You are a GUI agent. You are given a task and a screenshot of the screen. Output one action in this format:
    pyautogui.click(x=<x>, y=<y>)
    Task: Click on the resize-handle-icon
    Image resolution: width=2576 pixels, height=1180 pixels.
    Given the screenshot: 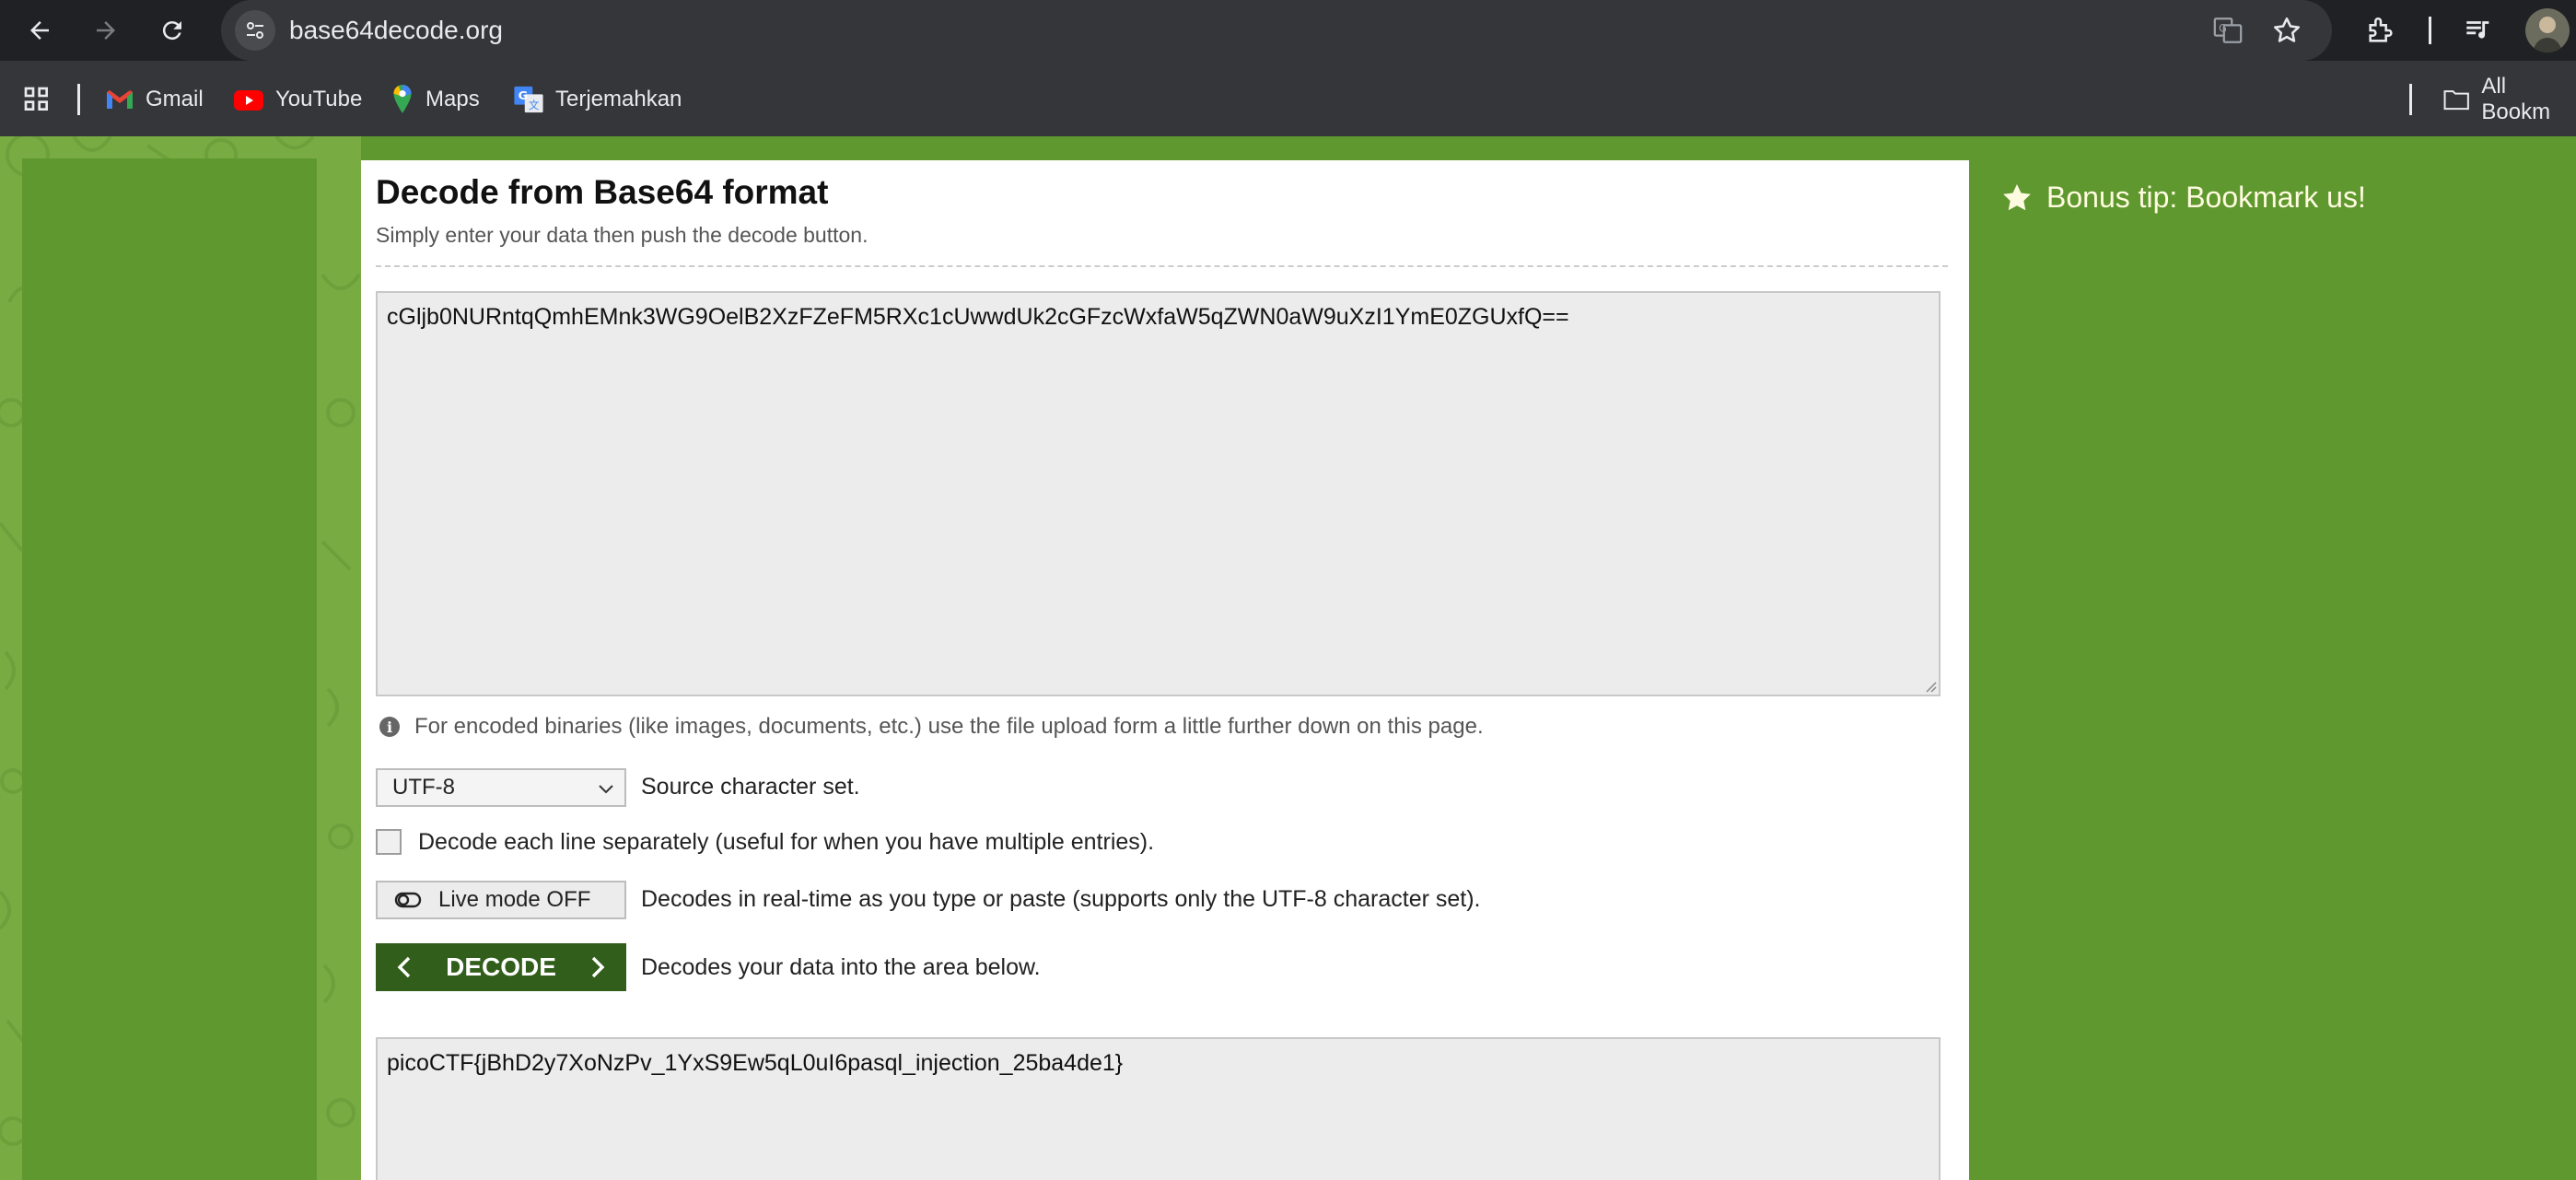 What is the action you would take?
    pyautogui.click(x=1929, y=685)
    